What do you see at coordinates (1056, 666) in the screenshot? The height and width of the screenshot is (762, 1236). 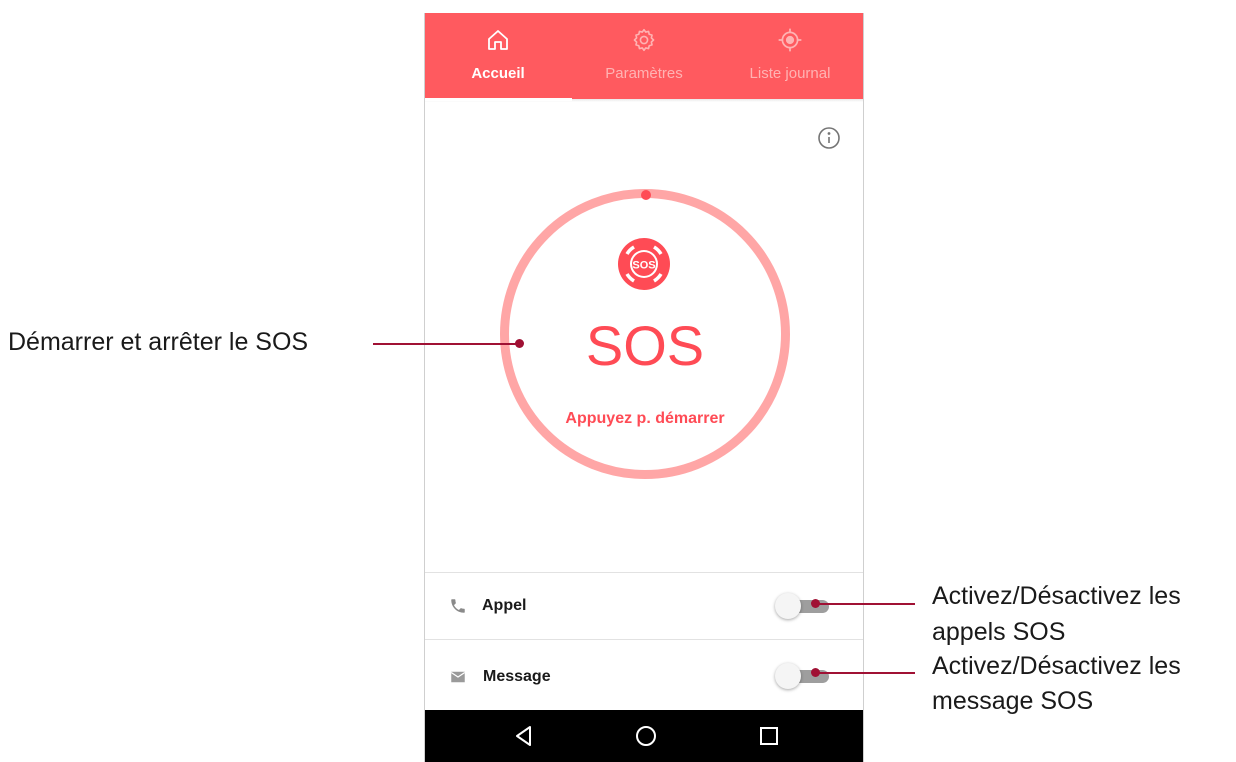 I see `annotation-message-toggle-line1: Activez/Désactivez les` at bounding box center [1056, 666].